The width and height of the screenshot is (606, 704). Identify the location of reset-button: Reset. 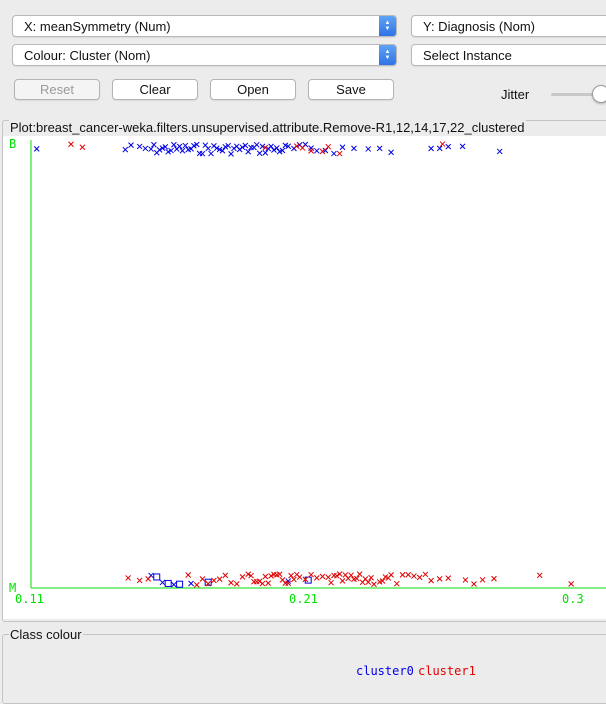
(57, 89).